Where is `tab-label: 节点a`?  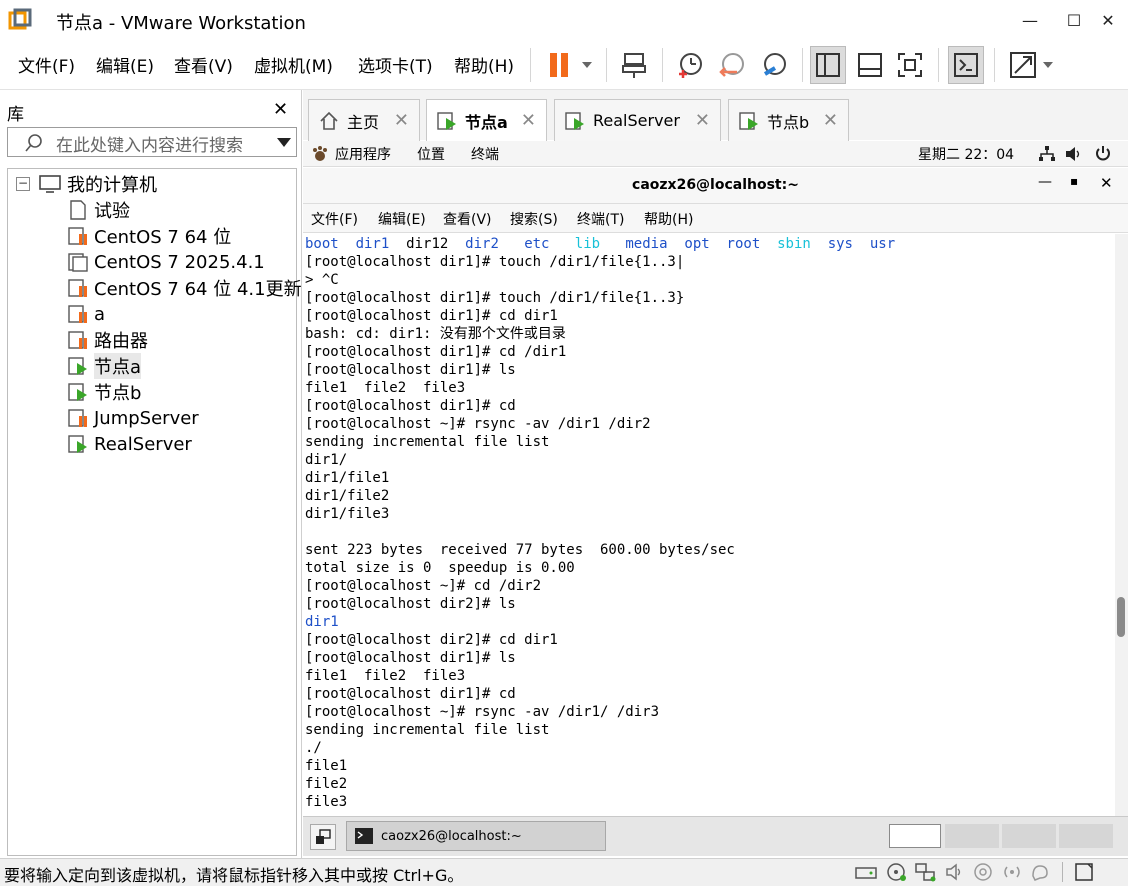 tab-label: 节点a is located at coordinates (486, 122).